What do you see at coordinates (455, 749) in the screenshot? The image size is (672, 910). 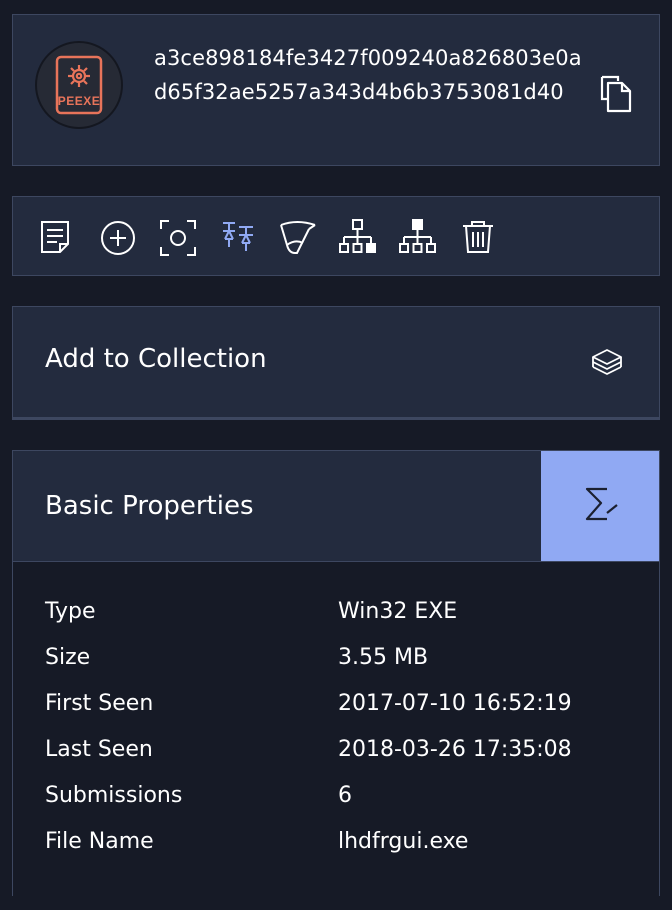 I see `property-value: 2018-03-26 17:35:08` at bounding box center [455, 749].